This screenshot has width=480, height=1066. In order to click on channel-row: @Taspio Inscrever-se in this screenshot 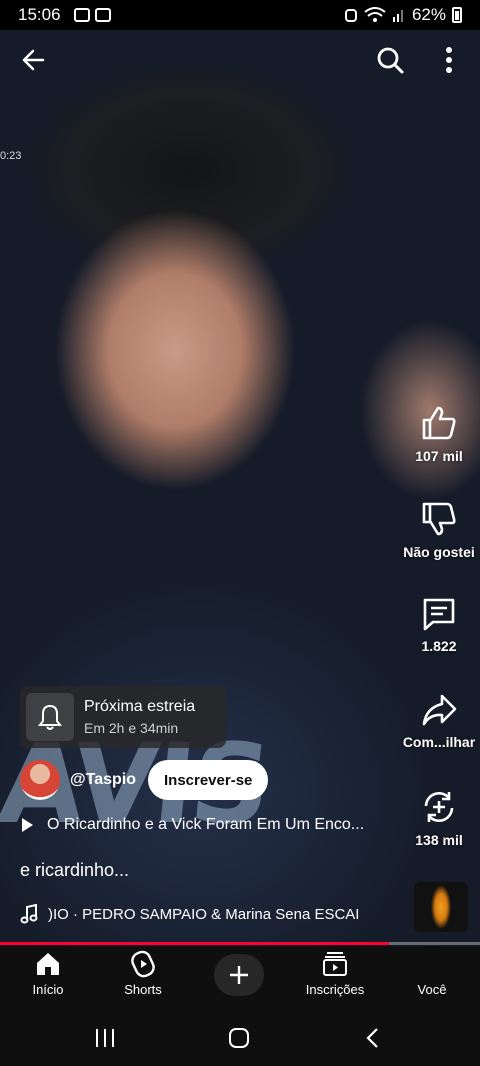, I will do `click(144, 780)`.